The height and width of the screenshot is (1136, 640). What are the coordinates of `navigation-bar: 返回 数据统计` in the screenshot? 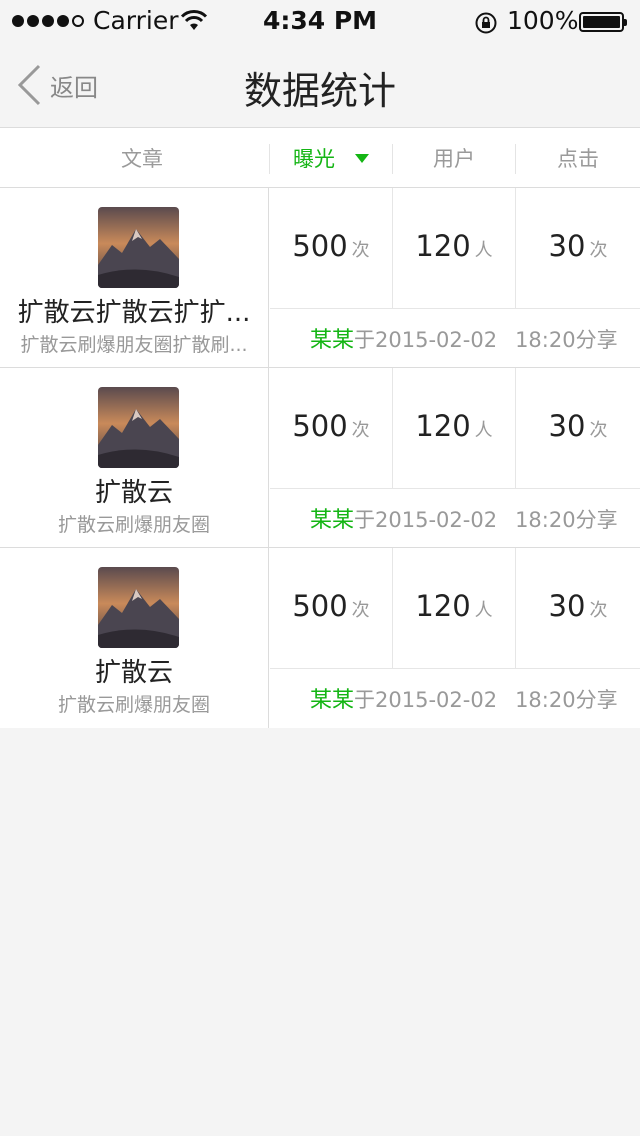 It's located at (320, 84).